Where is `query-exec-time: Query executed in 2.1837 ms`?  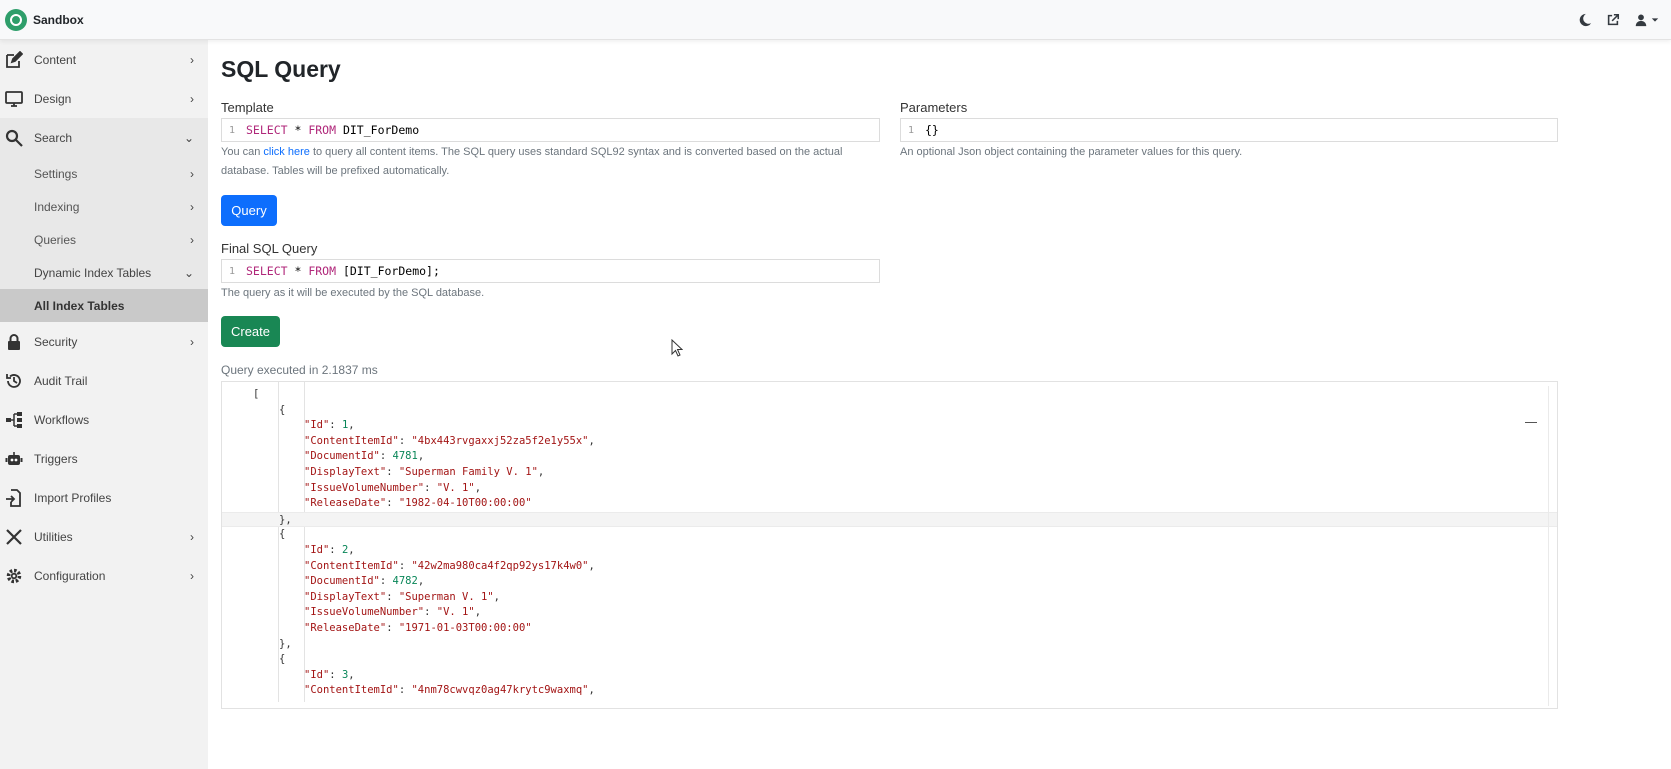 query-exec-time: Query executed in 2.1837 ms is located at coordinates (299, 370).